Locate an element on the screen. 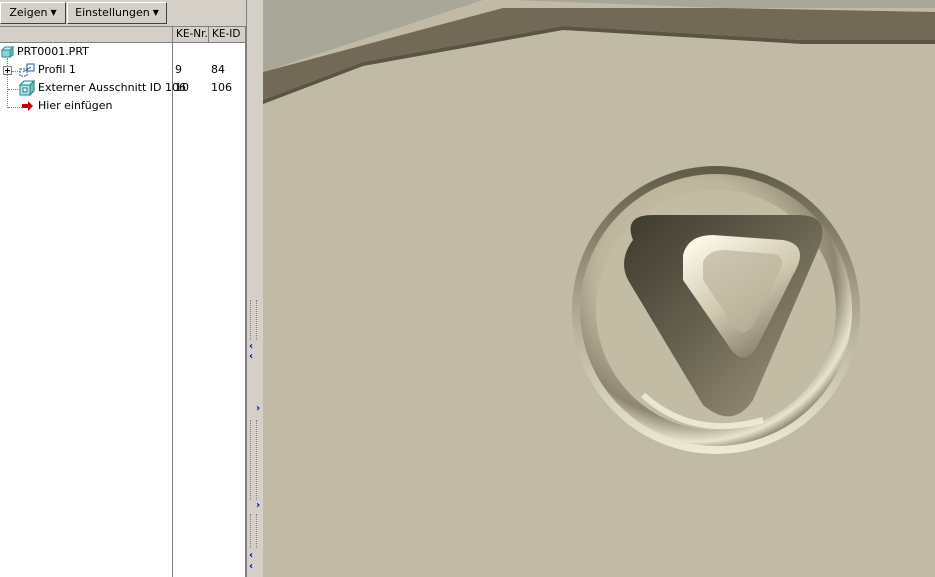 The height and width of the screenshot is (577, 935). tree-item-external-cut: Externer Ausschnitt ID 106 10 106 is located at coordinates (123, 88).